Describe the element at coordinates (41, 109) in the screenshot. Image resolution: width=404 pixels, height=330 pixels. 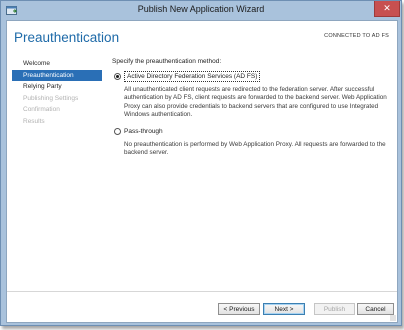
I see `step-confirmation: Confirmation` at that location.